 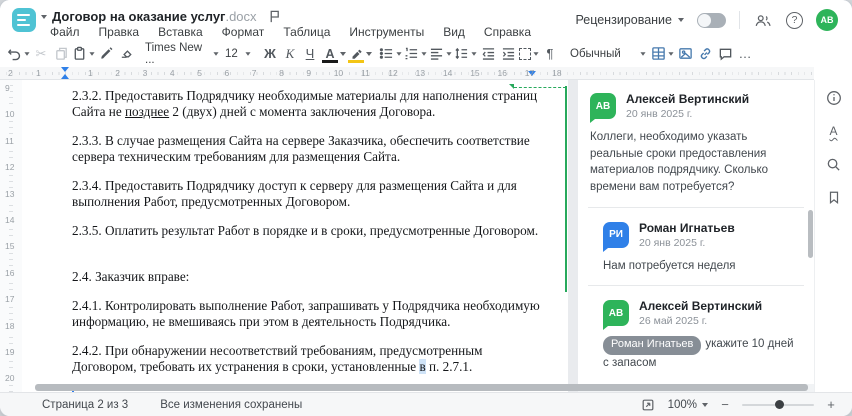 What do you see at coordinates (763, 20) in the screenshot?
I see `collaboration-users-icon` at bounding box center [763, 20].